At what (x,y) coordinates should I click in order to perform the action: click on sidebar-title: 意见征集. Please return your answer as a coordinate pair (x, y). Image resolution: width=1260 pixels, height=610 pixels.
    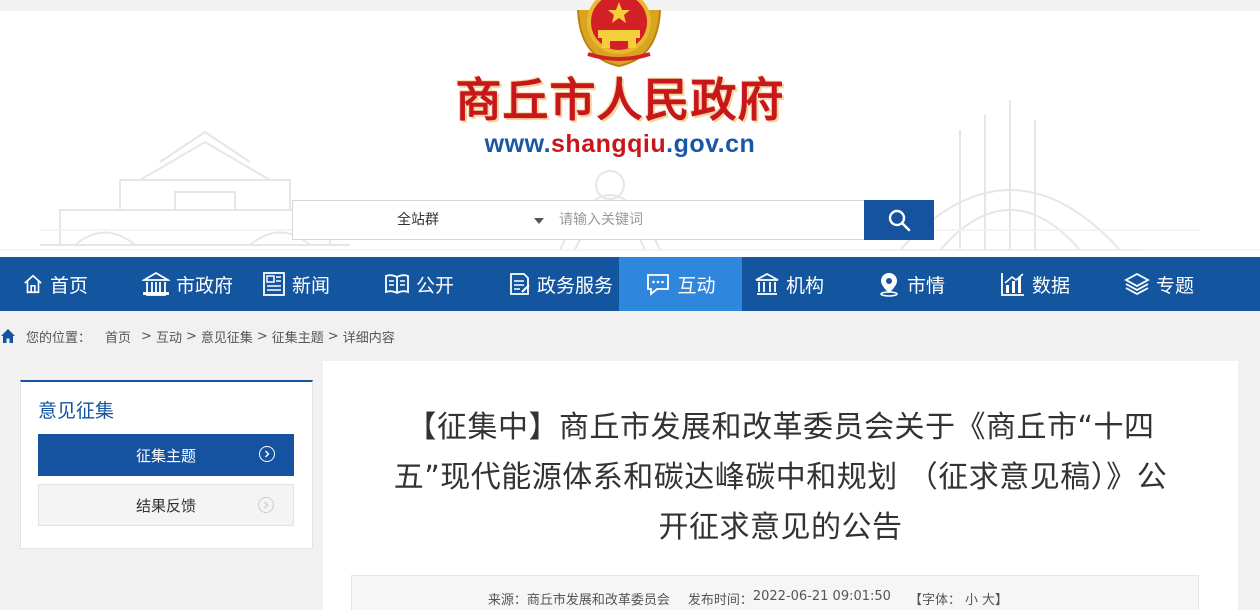
    Looking at the image, I should click on (76, 411).